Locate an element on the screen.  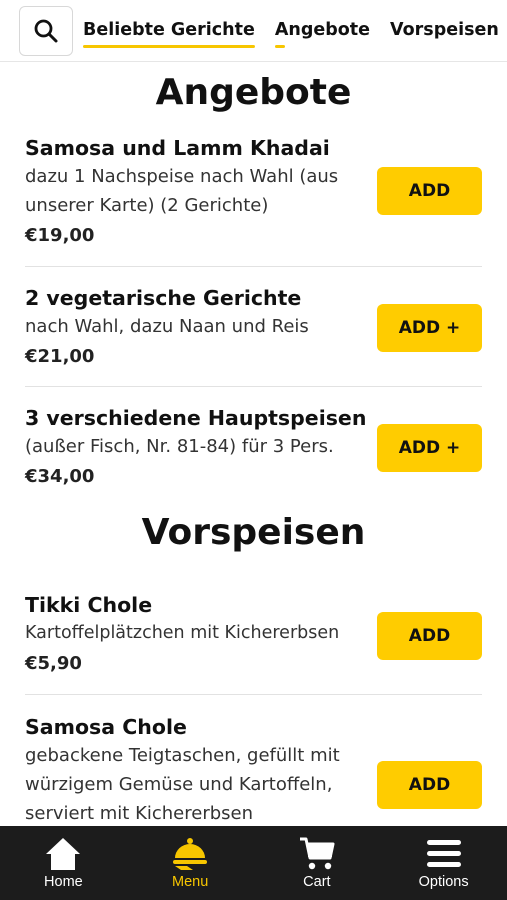
item-description: (außer Fisch, Nr. 81-84) für 3 Pers. is located at coordinates (179, 446).